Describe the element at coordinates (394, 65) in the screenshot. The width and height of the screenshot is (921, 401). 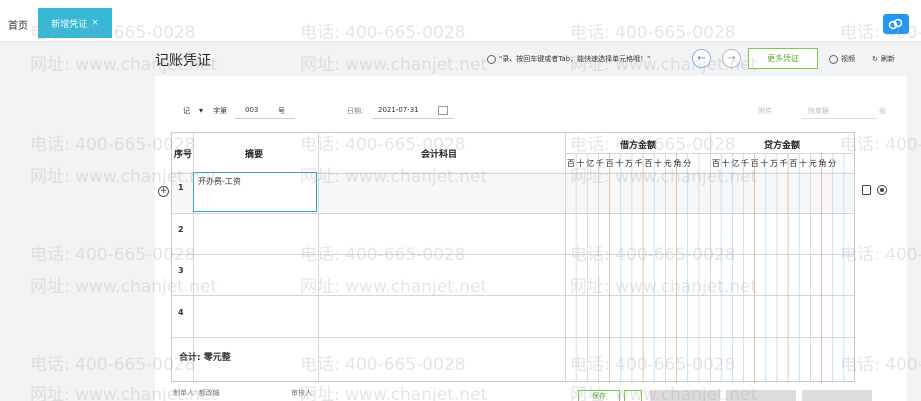
I see `watermark-site: 网址: www.chanjet.net` at that location.